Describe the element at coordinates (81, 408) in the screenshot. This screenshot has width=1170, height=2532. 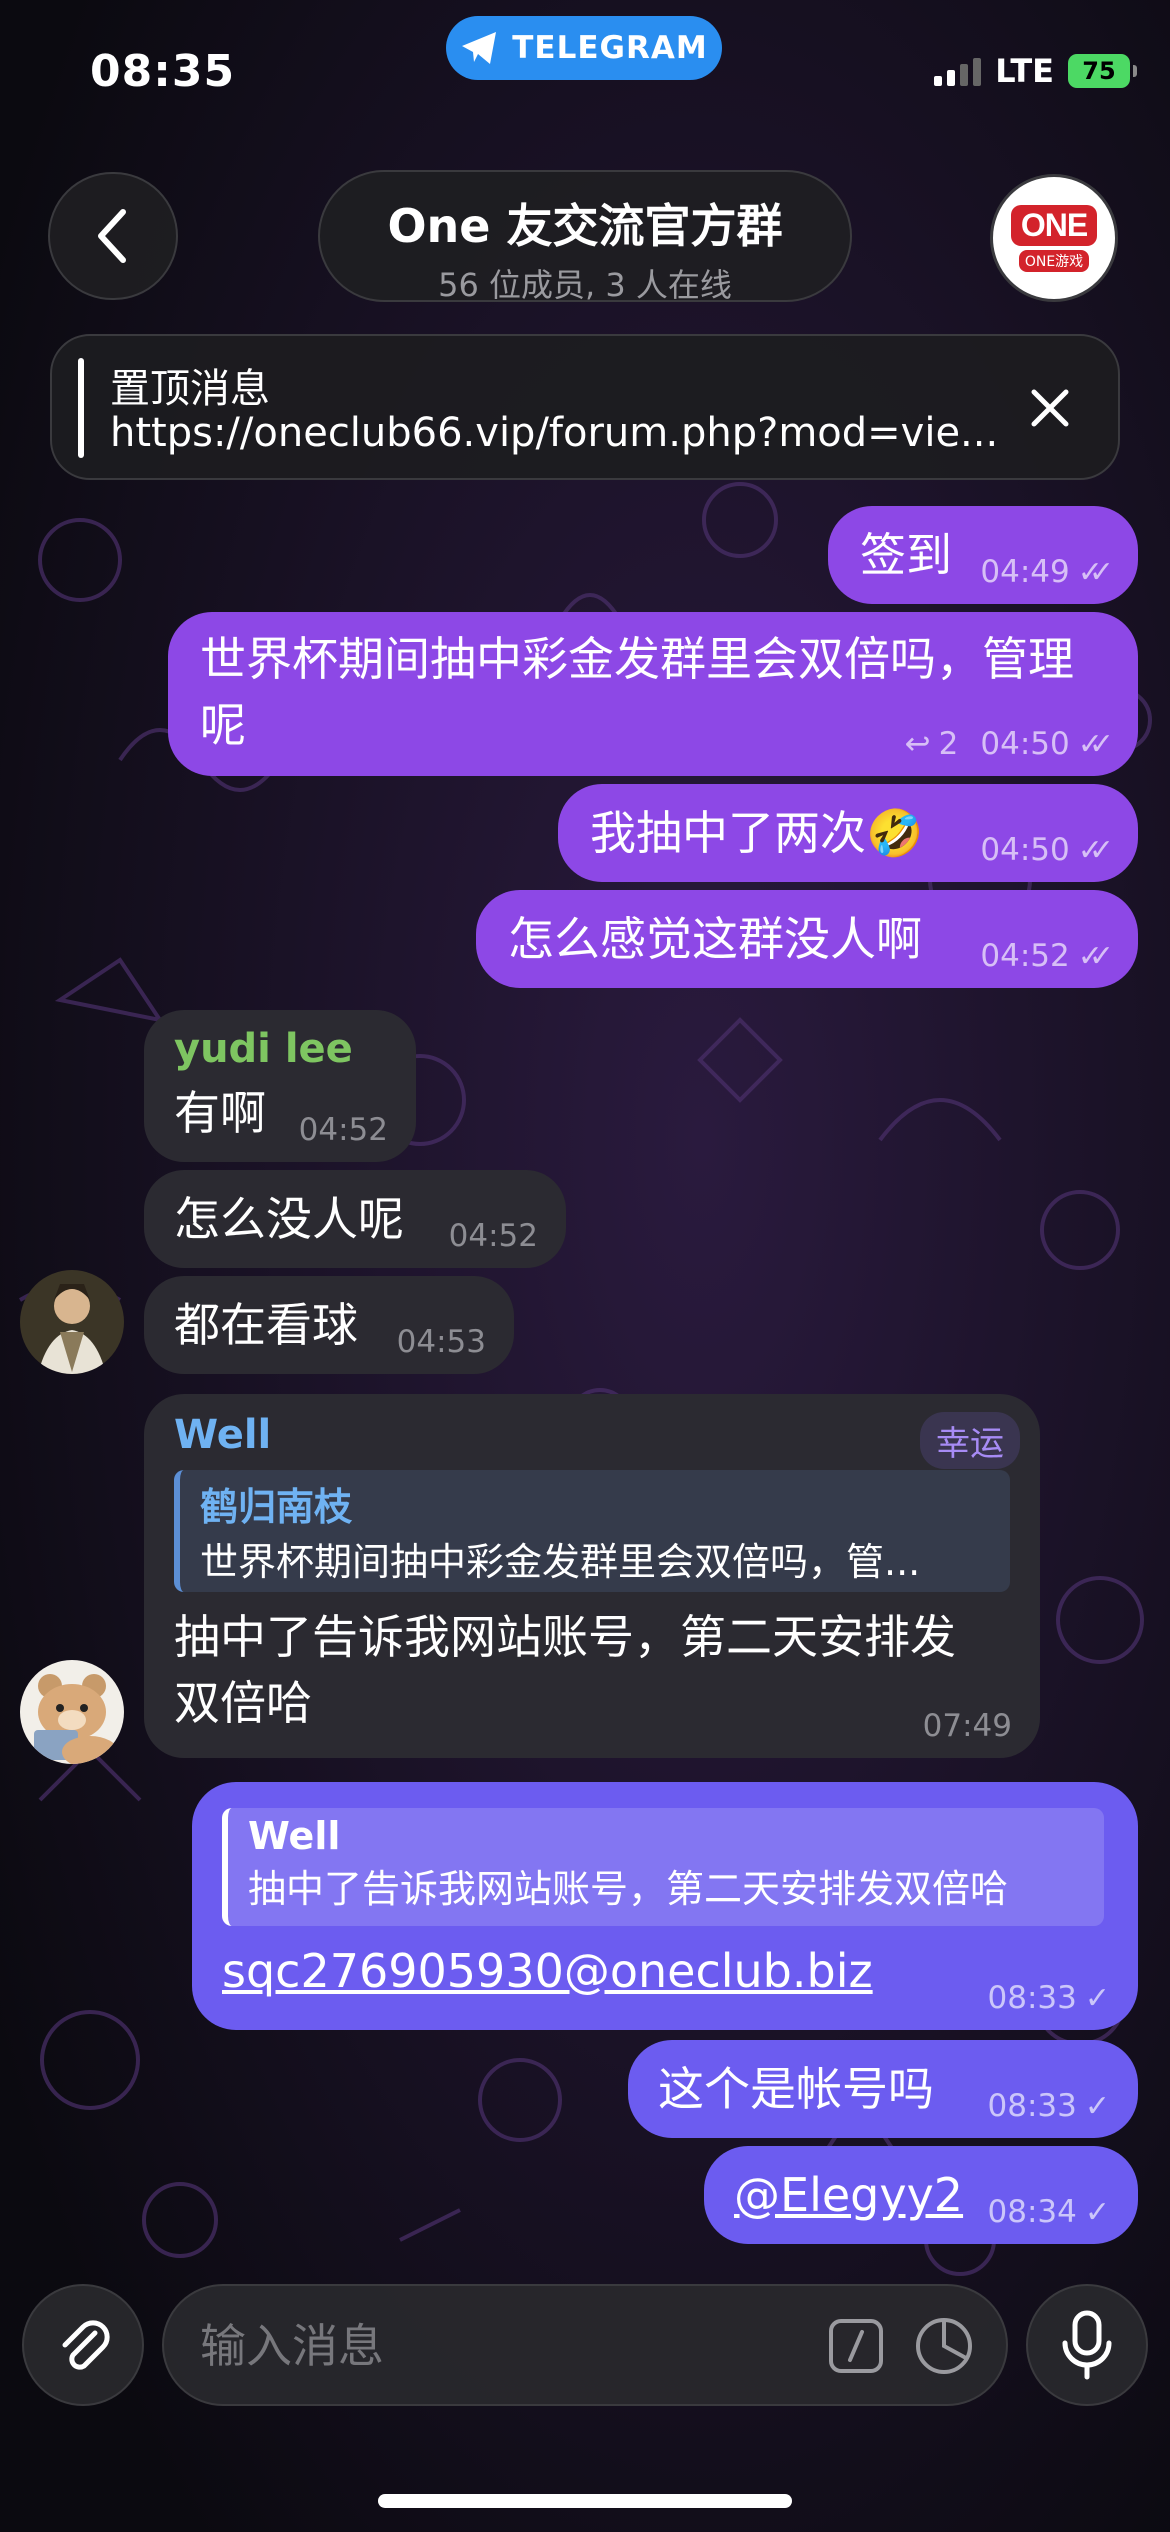
I see `pinned-bar` at that location.